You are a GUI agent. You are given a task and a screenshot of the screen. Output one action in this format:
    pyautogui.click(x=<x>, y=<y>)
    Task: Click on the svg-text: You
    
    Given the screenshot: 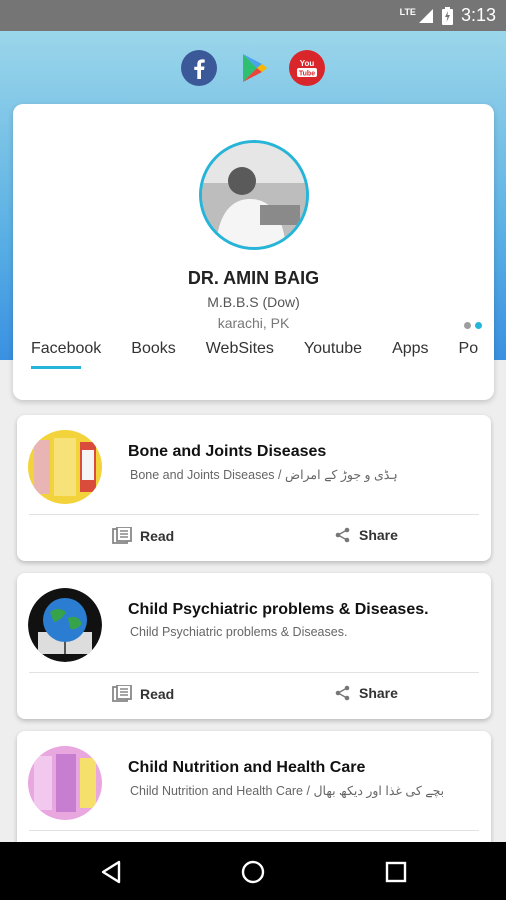 What is the action you would take?
    pyautogui.click(x=307, y=63)
    